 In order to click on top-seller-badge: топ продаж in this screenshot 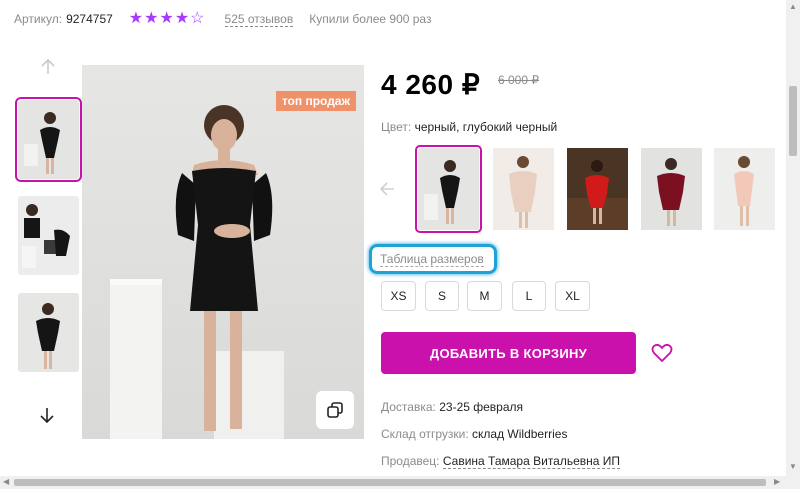, I will do `click(315, 101)`.